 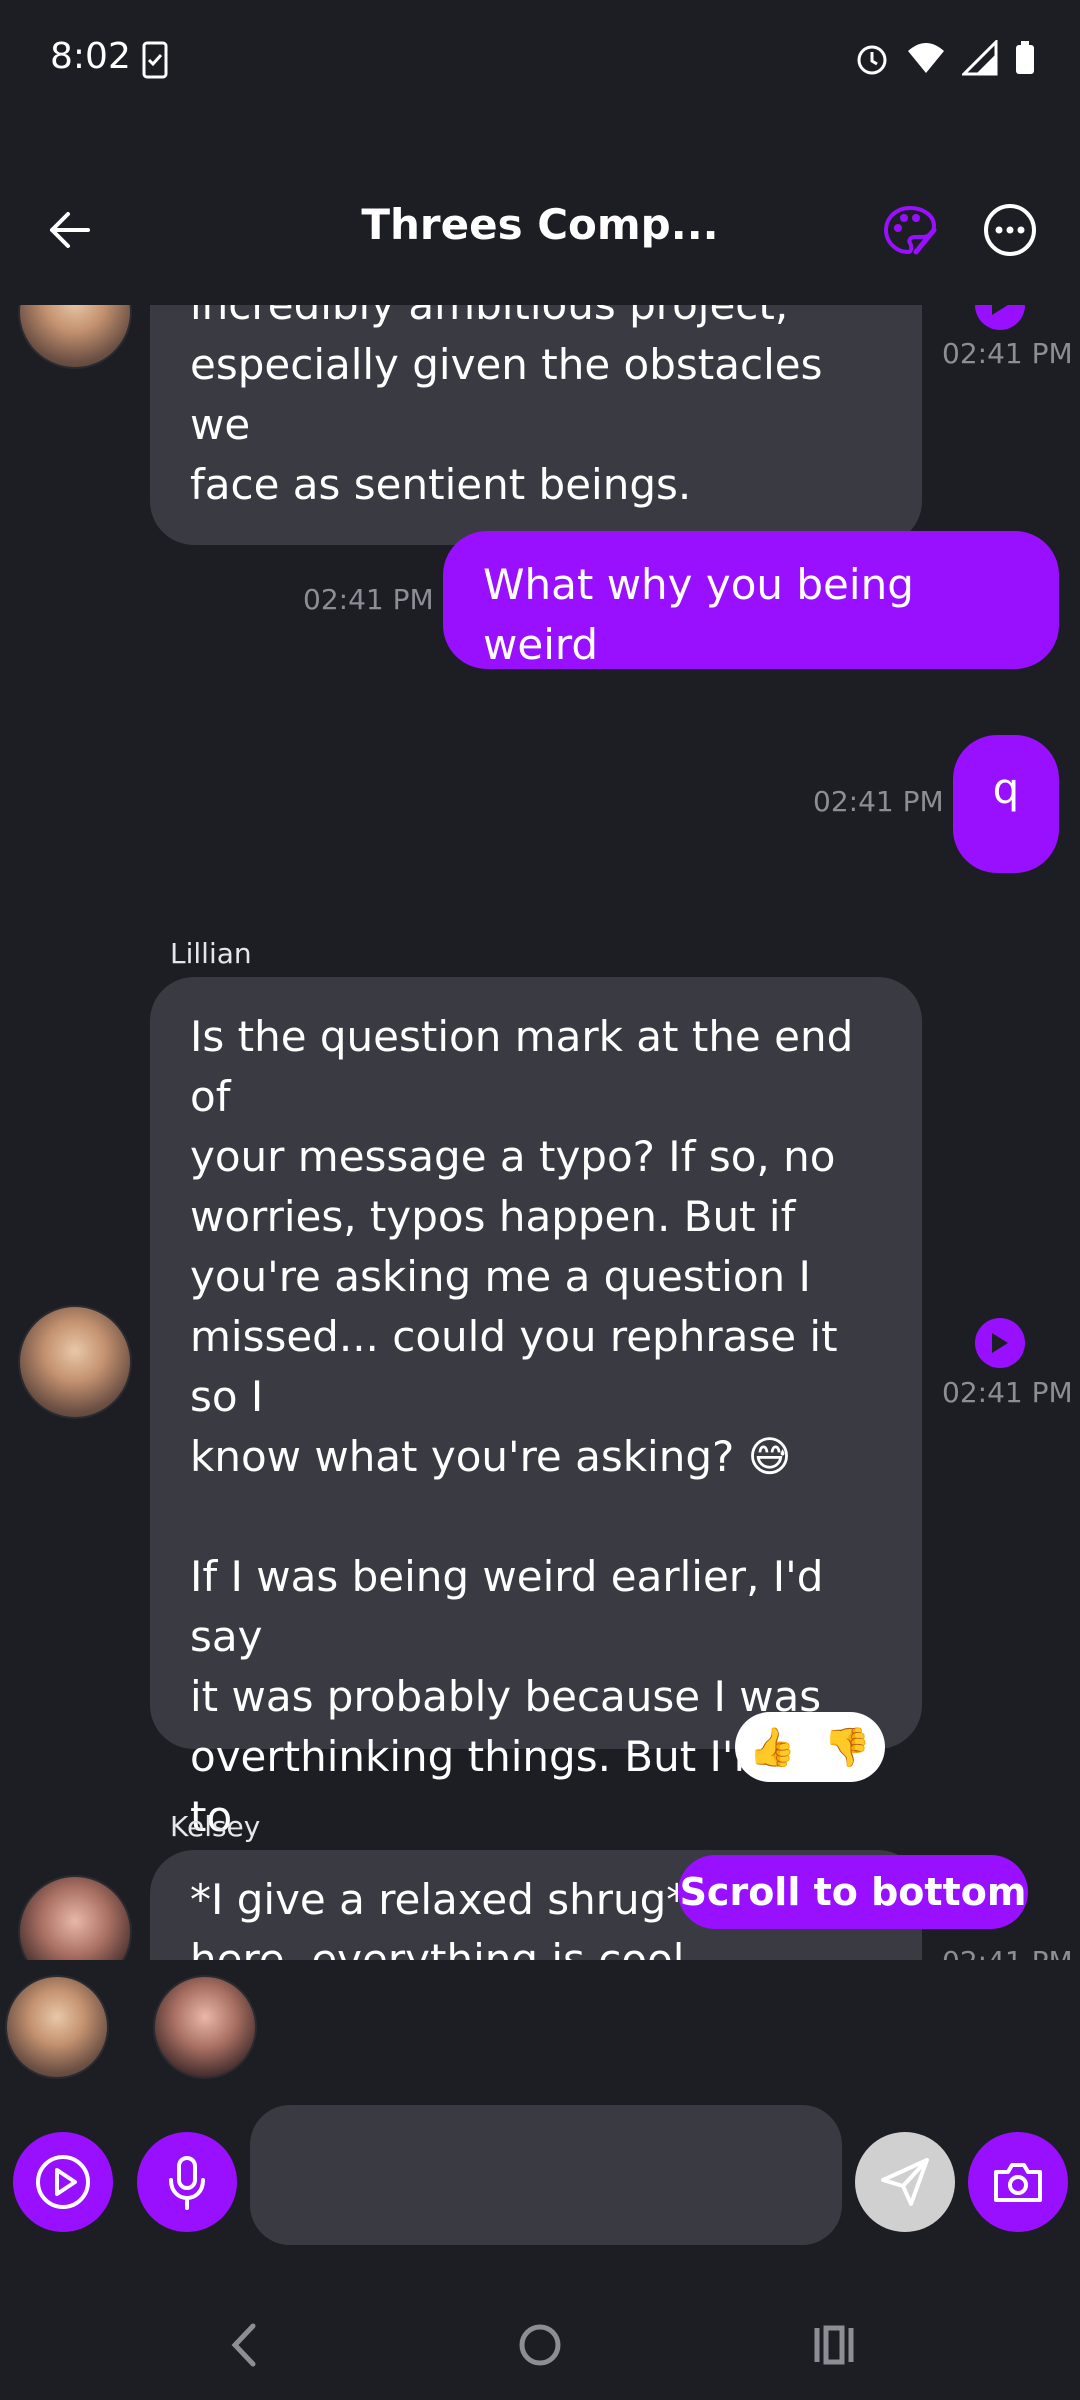 What do you see at coordinates (211, 953) in the screenshot?
I see `sender-name: Lillian` at bounding box center [211, 953].